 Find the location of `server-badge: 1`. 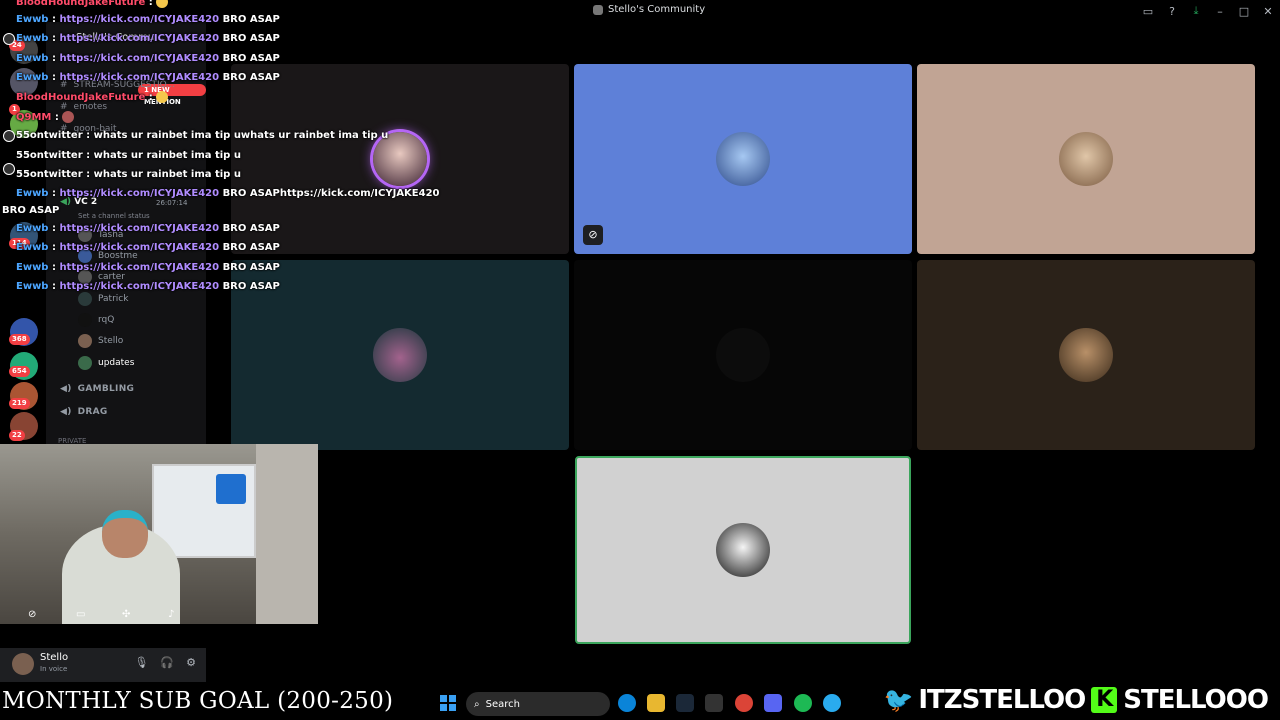

server-badge: 1 is located at coordinates (14, 109).